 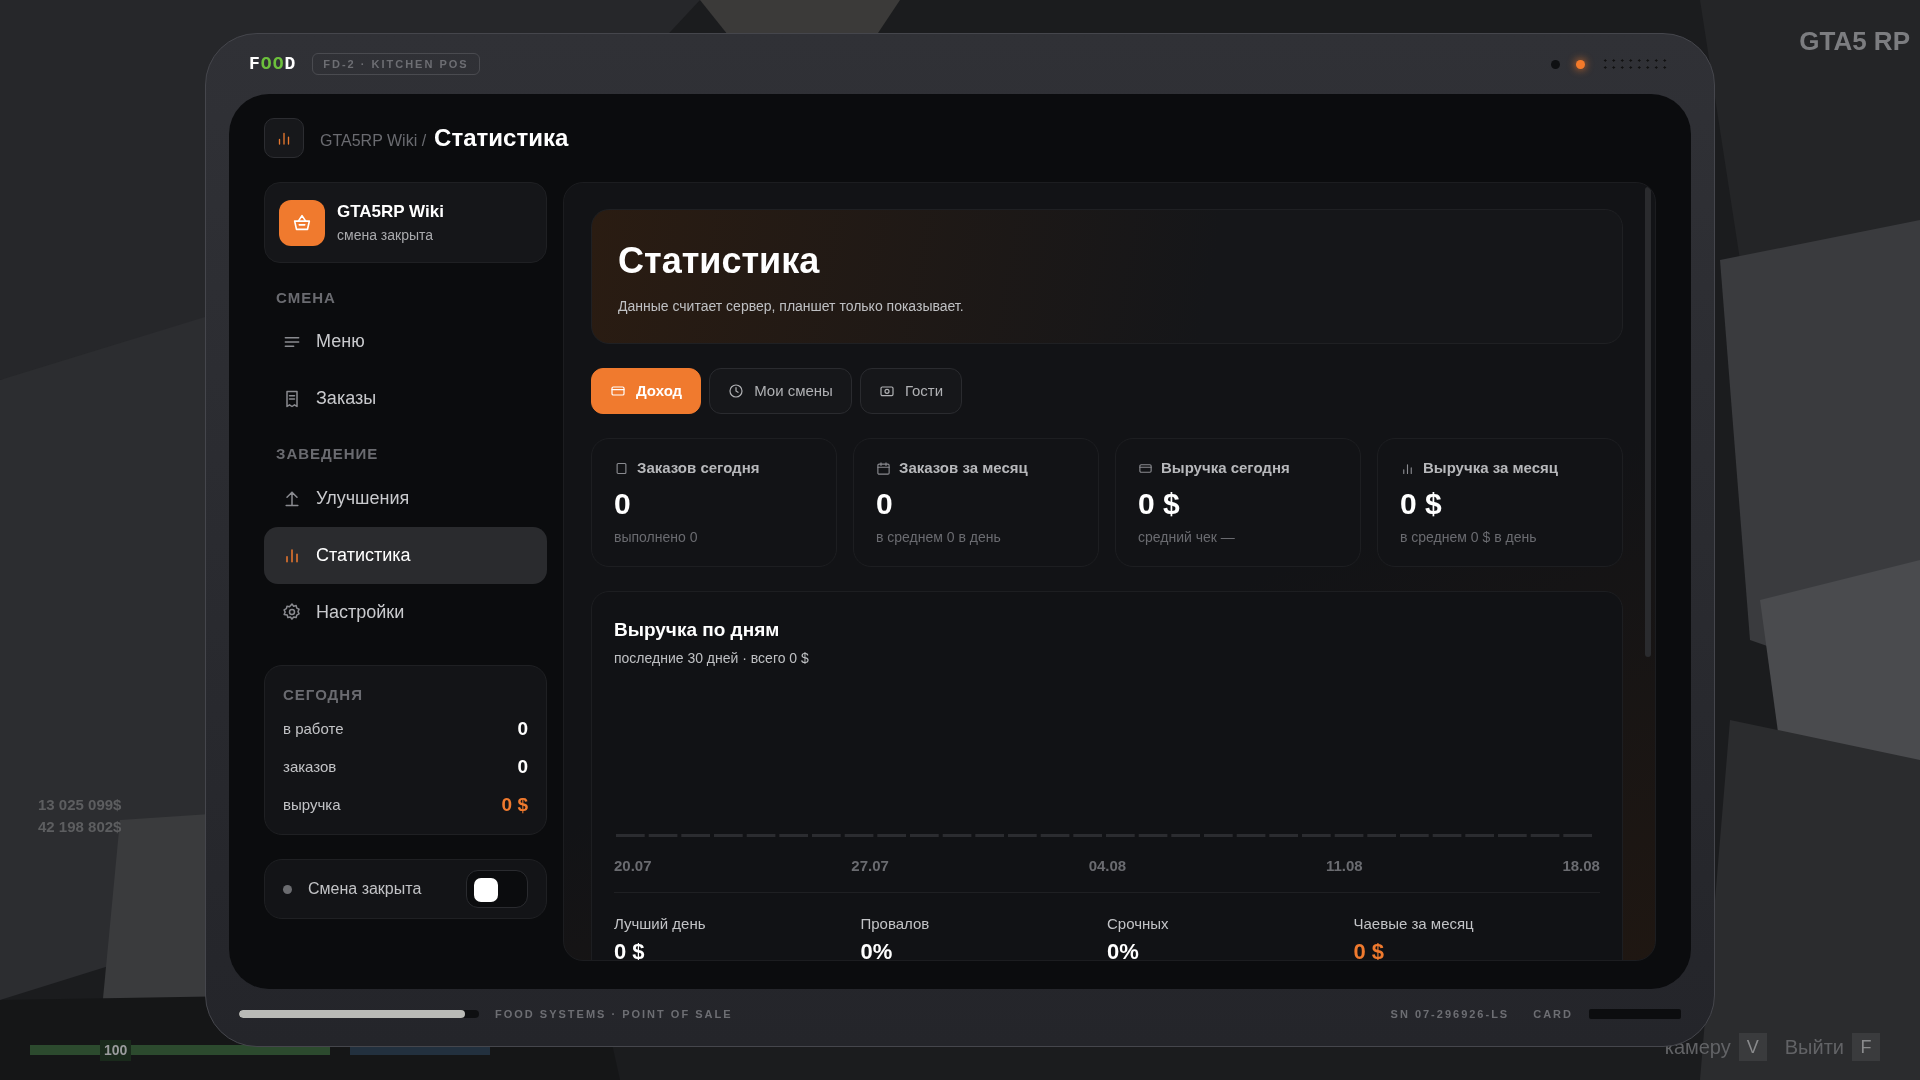 What do you see at coordinates (791, 307) in the screenshot?
I see `section-subtitle: Данные считает сервер, планшет только показывает.` at bounding box center [791, 307].